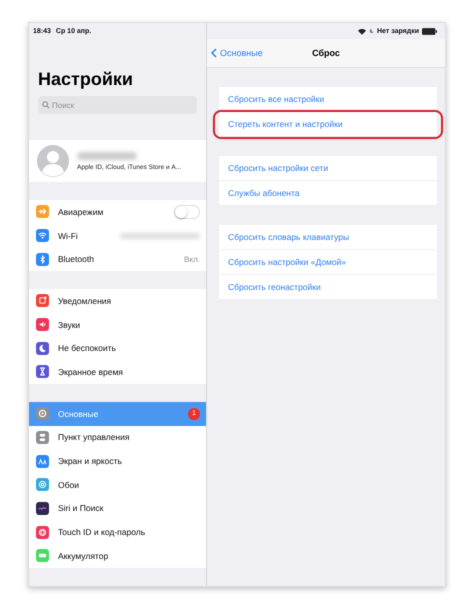  What do you see at coordinates (81, 211) in the screenshot?
I see `item-label: Авиарежим` at bounding box center [81, 211].